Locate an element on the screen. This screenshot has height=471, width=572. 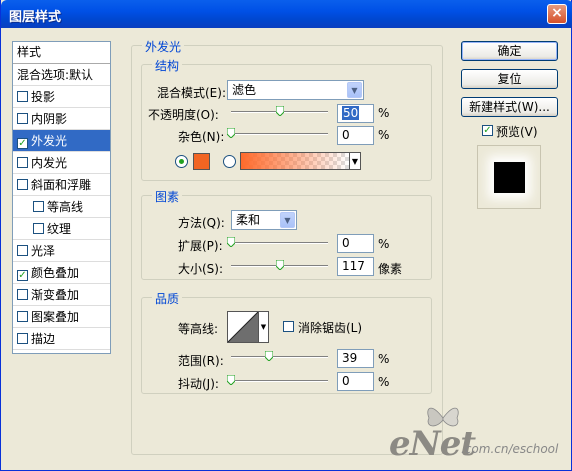
size-unit: 像素 is located at coordinates (390, 269).